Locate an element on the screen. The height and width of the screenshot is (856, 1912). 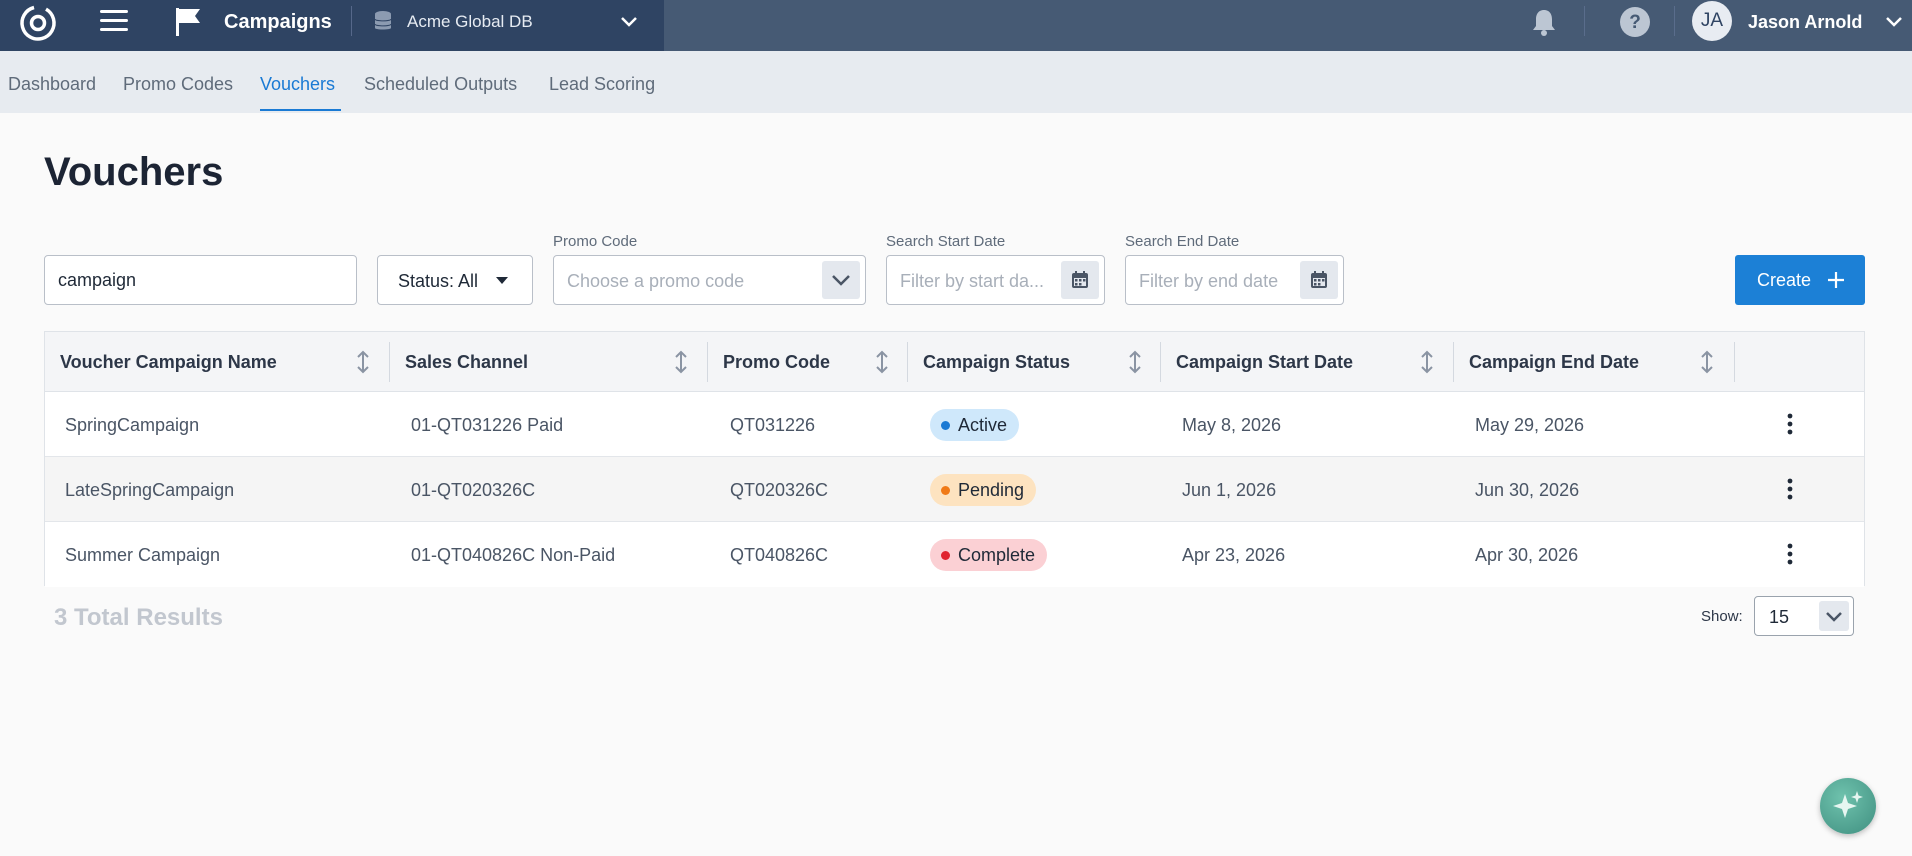
status-badge: Active is located at coordinates (975, 425).